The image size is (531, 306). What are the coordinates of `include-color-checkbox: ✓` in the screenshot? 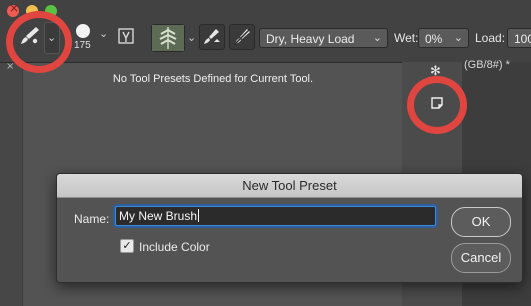 It's located at (127, 246).